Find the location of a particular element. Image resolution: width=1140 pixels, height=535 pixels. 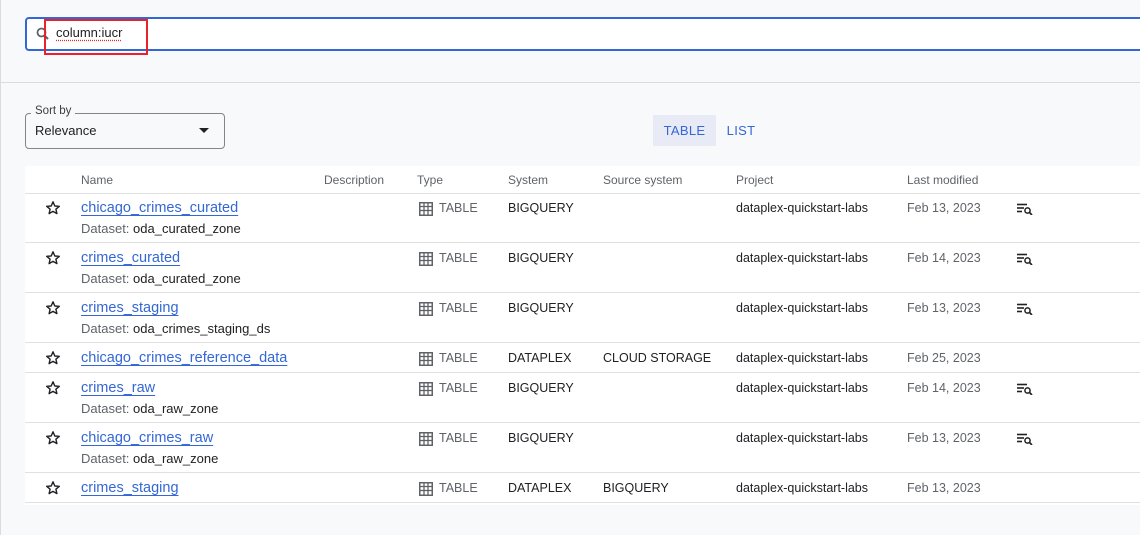

entry-name-link: chicago_crimes_reference_data is located at coordinates (184, 358).